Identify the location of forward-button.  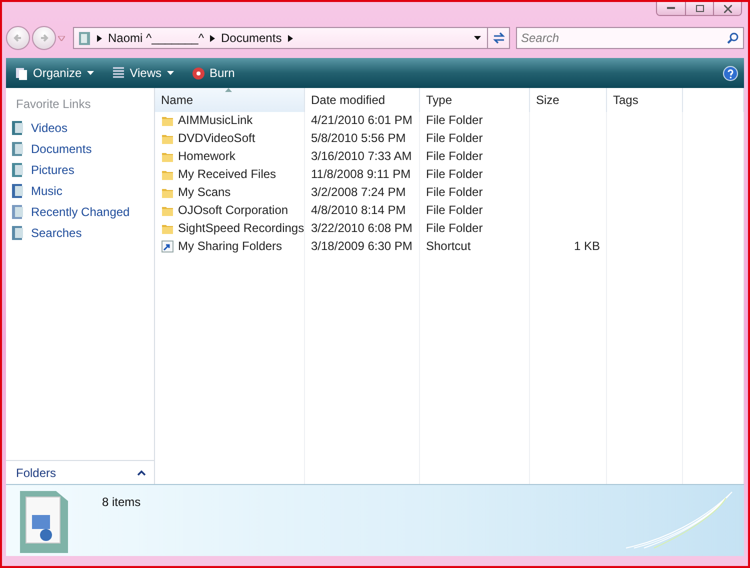
(44, 38).